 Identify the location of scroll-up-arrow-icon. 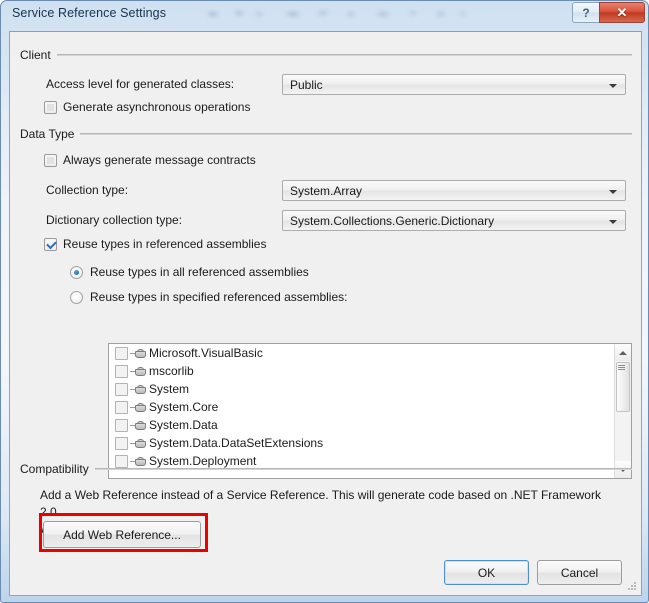
(623, 352).